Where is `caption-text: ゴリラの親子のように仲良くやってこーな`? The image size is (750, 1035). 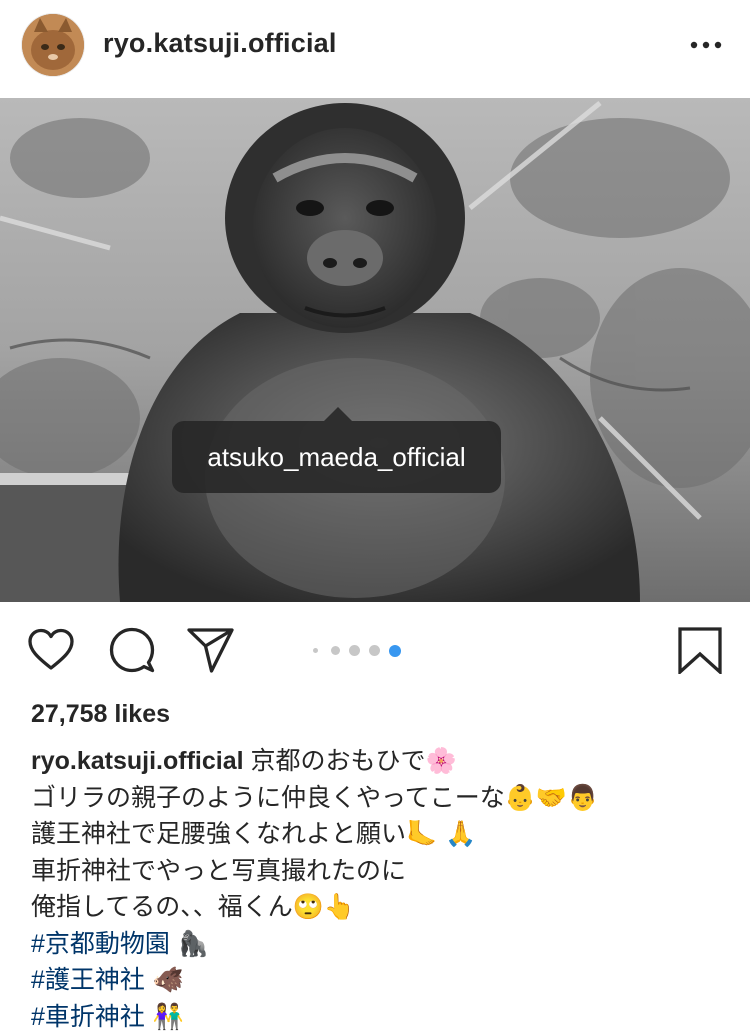 caption-text: ゴリラの親子のように仲良くやってこーな is located at coordinates (268, 798).